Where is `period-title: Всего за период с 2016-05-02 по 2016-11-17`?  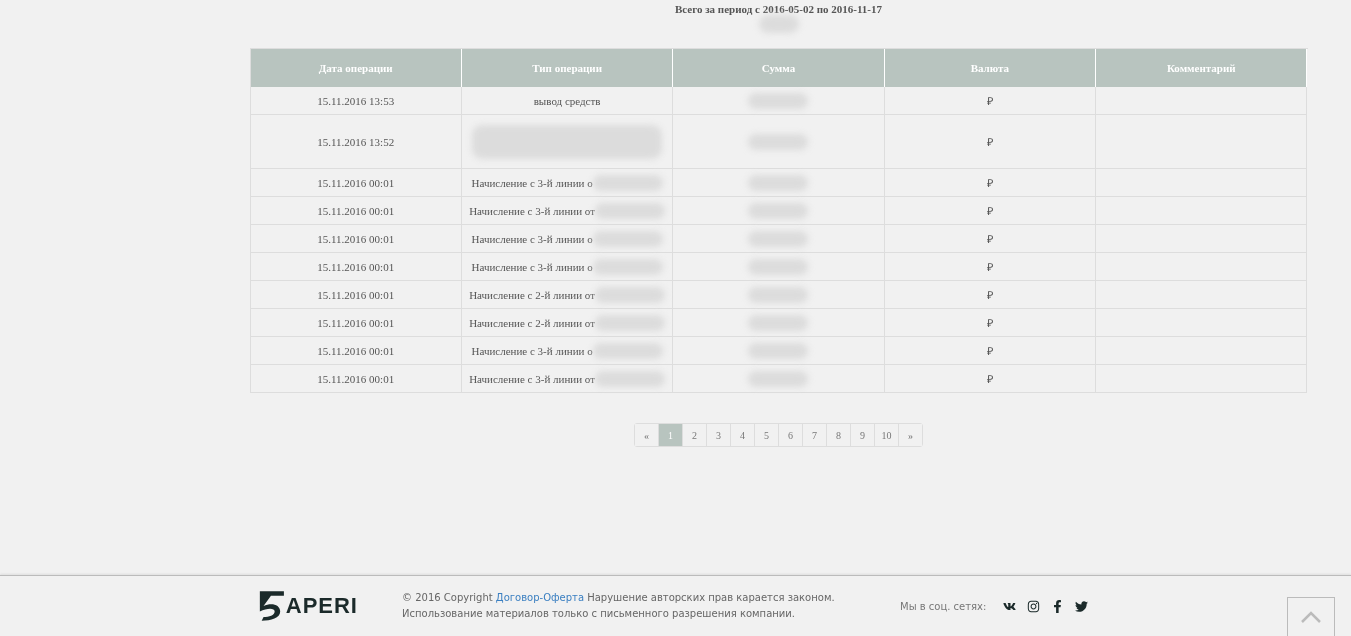 period-title: Всего за период с 2016-05-02 по 2016-11-17 is located at coordinates (778, 9).